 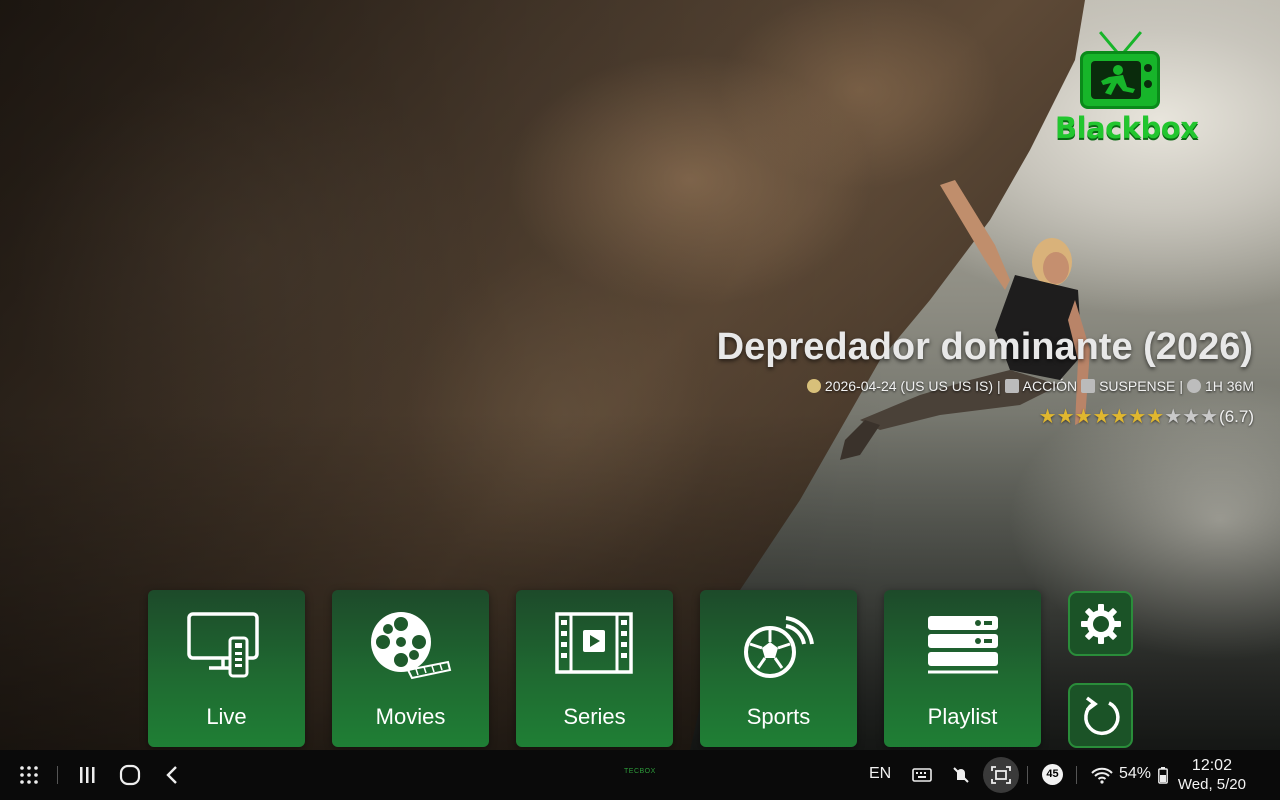 I want to click on series-tile-label: Series, so click(x=594, y=716).